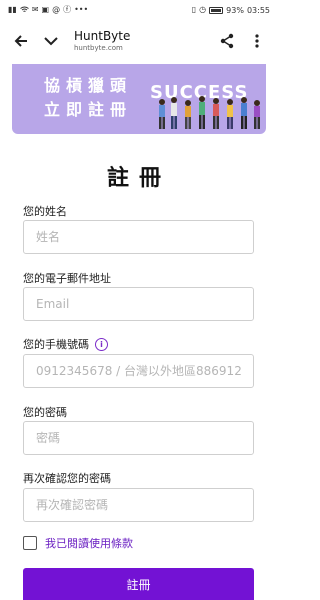 The image size is (320, 600). I want to click on phone-label: 您的手機號碼 i, so click(65, 344).